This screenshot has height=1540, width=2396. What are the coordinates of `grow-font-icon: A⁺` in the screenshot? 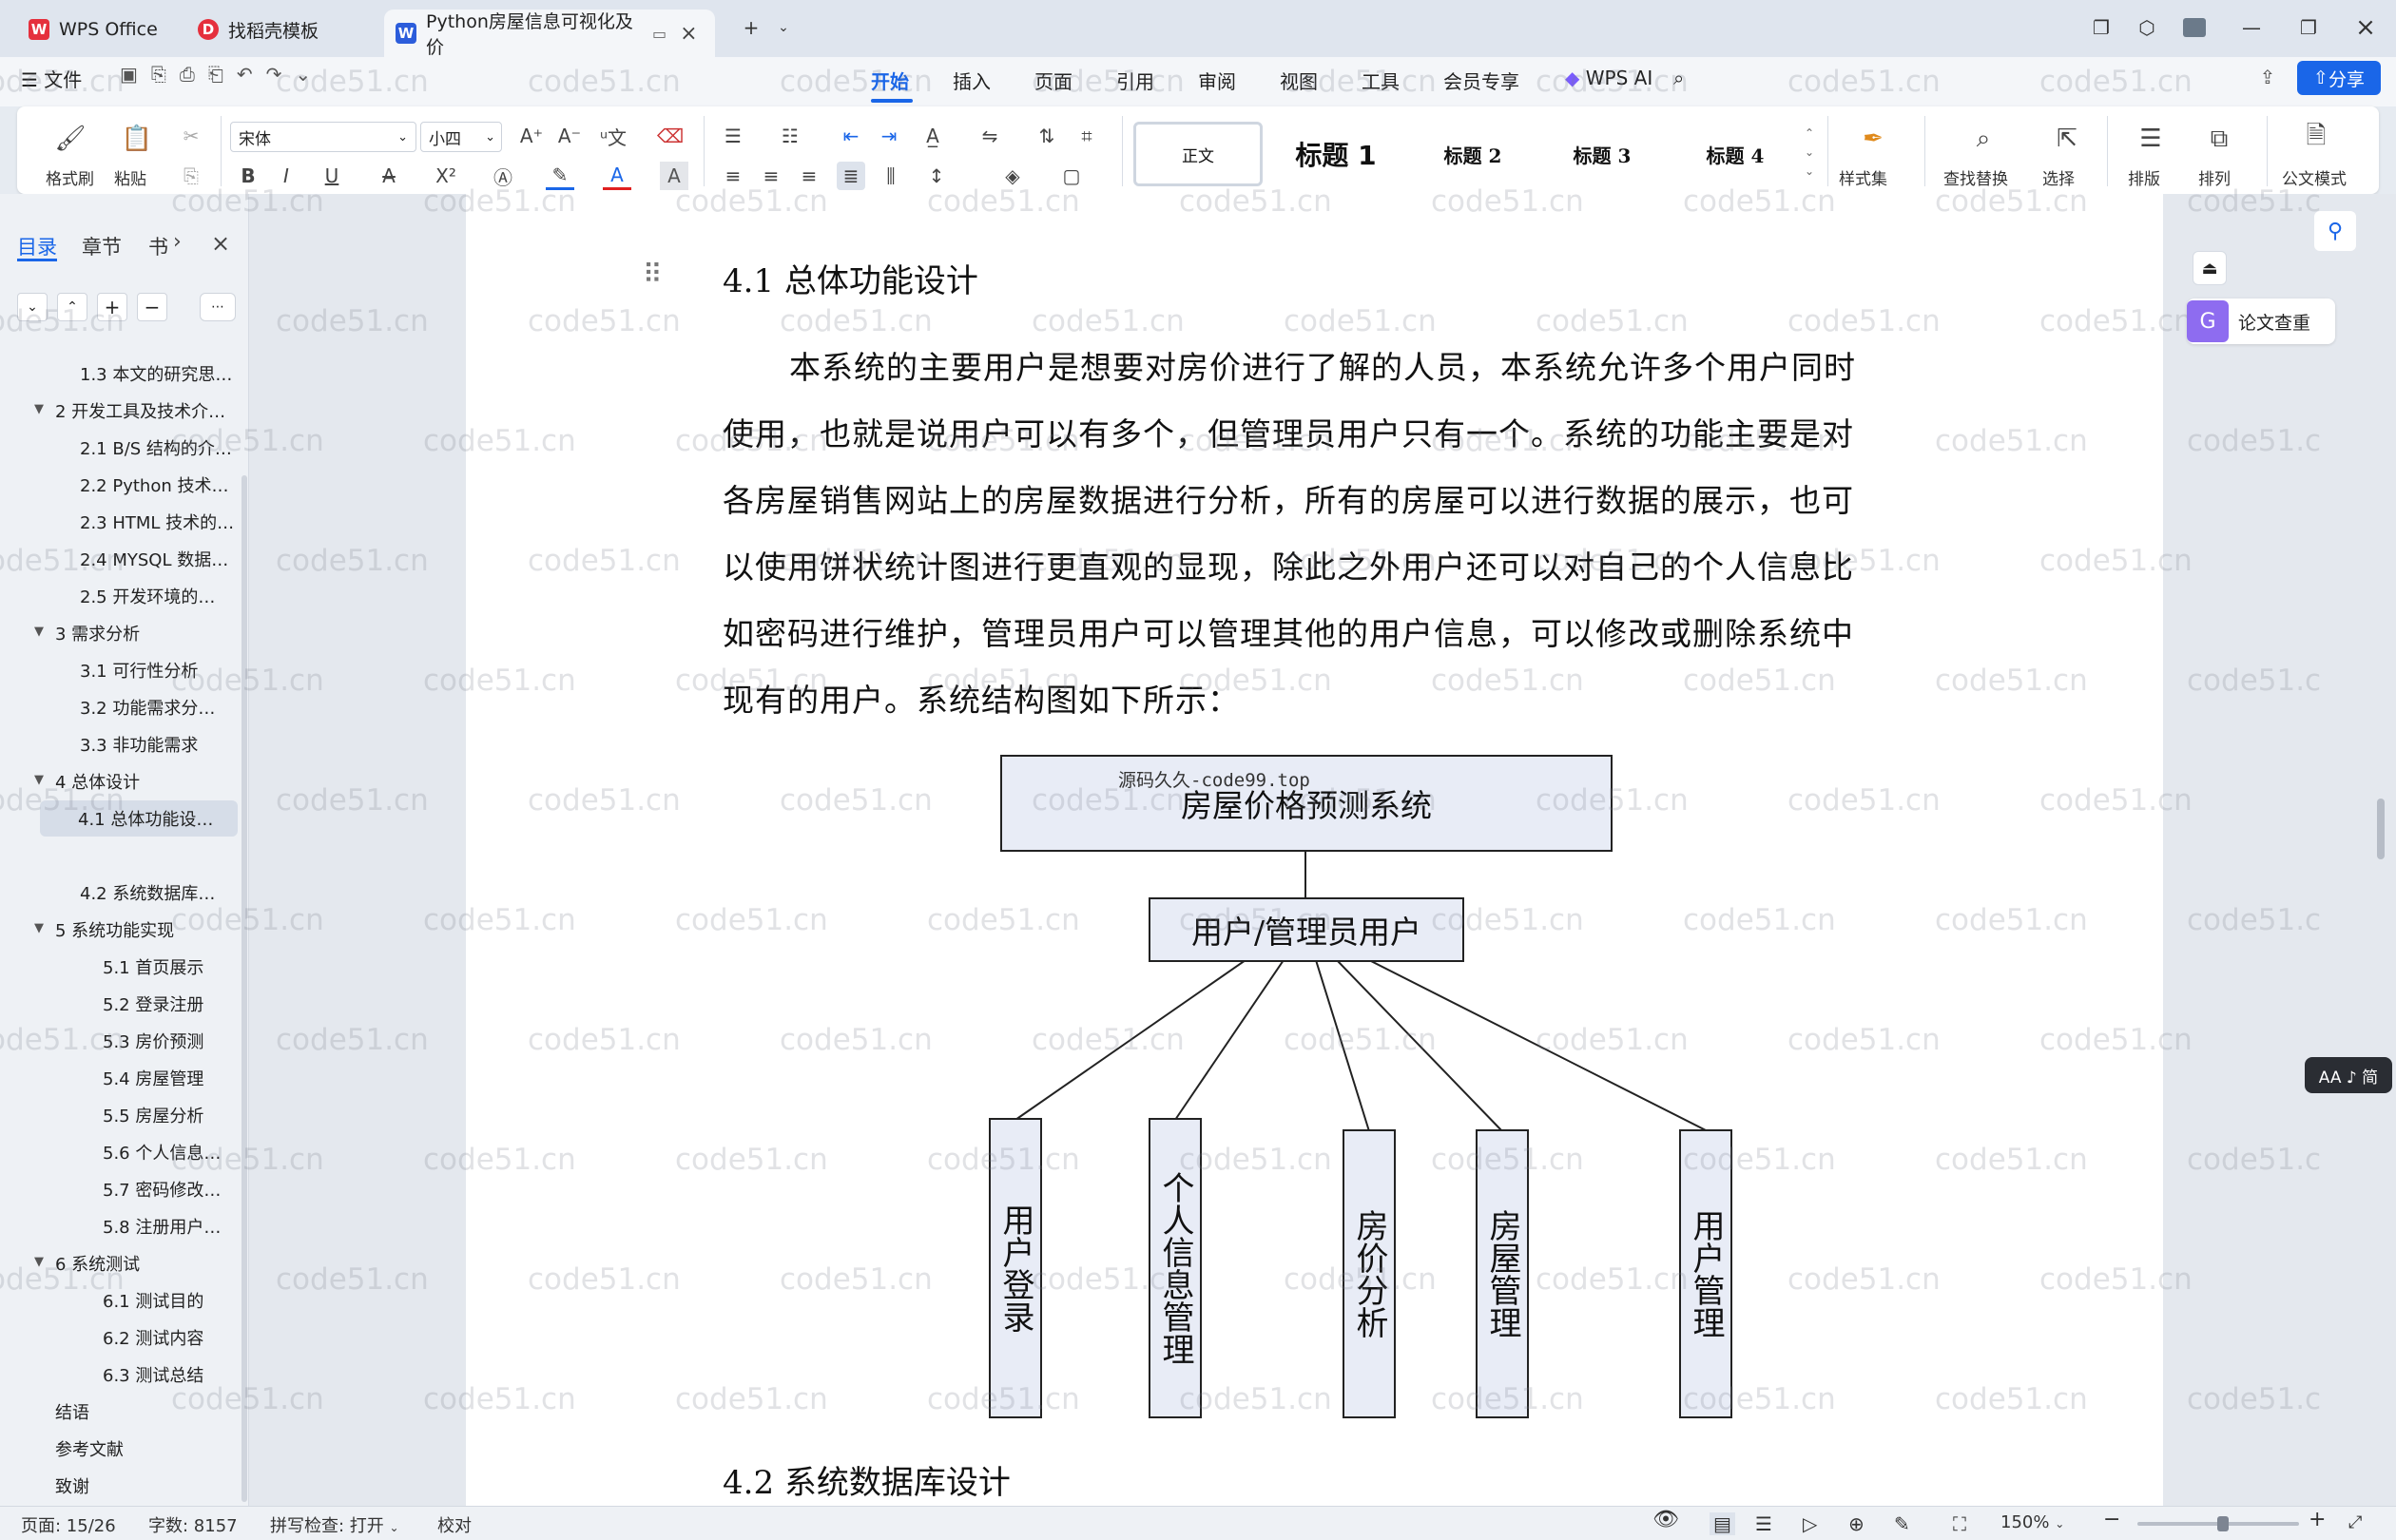 It's located at (531, 136).